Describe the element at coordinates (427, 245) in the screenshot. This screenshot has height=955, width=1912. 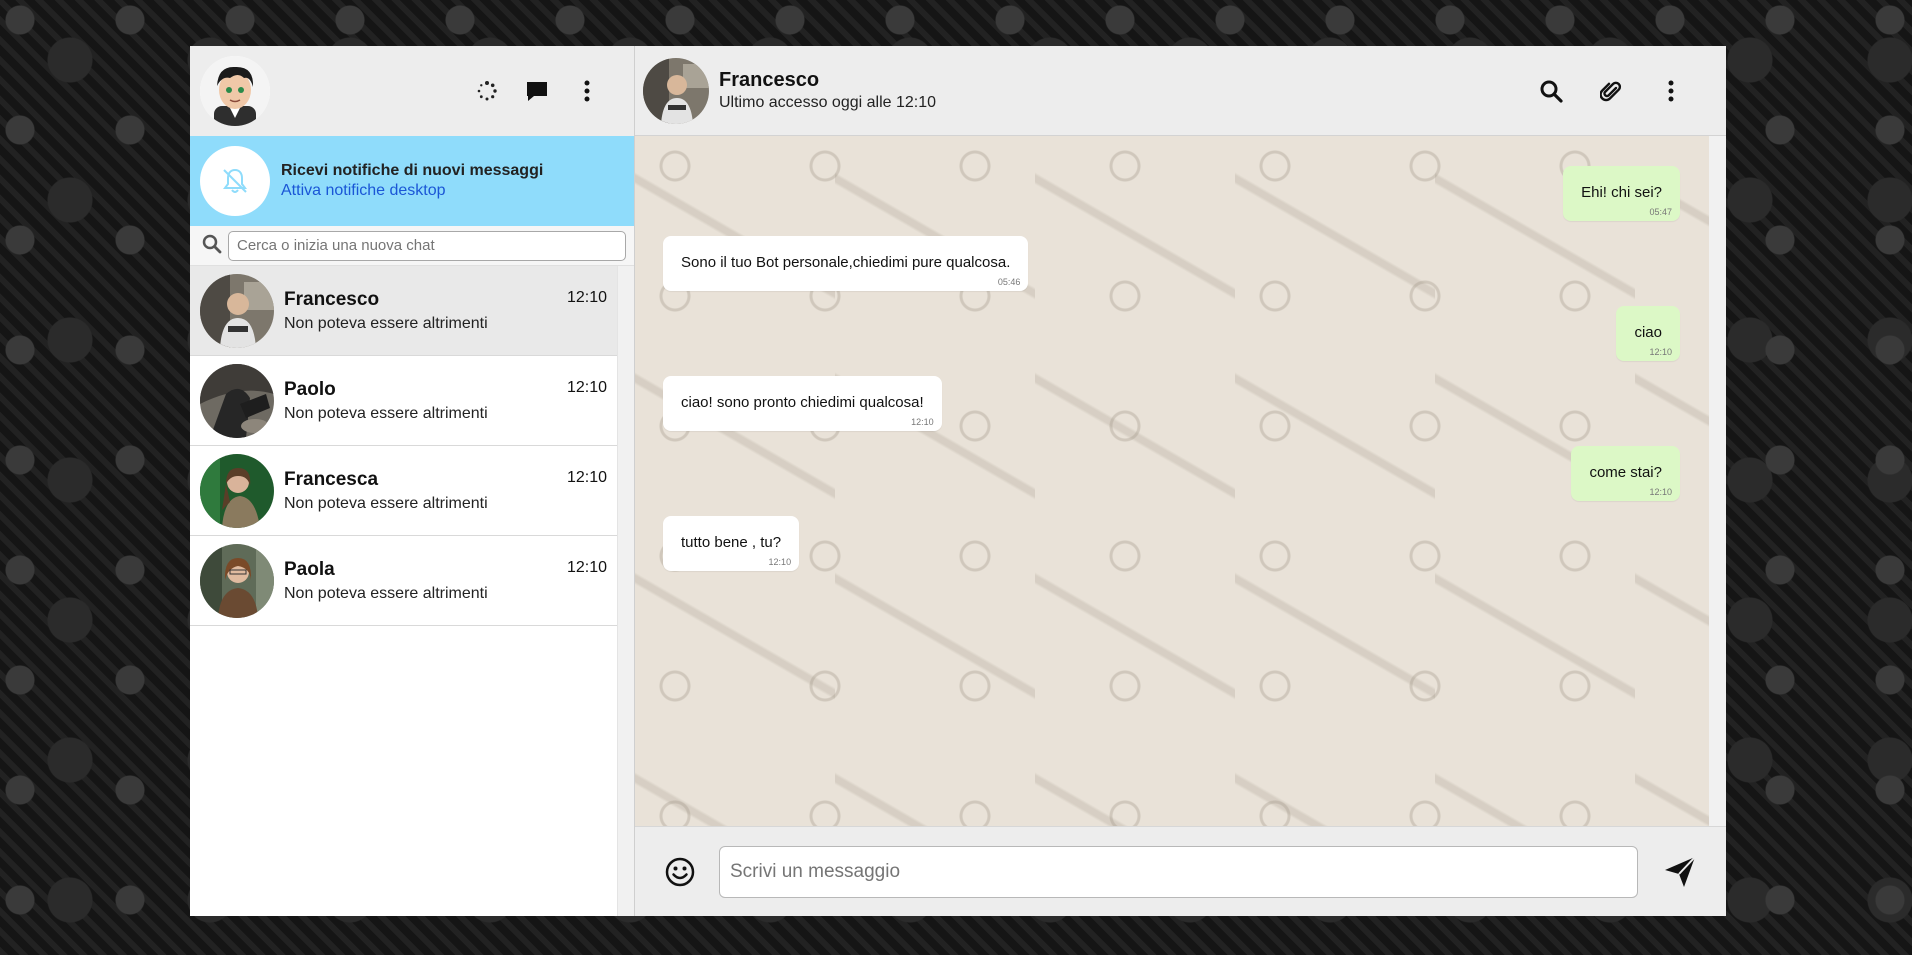
I see `search-input` at that location.